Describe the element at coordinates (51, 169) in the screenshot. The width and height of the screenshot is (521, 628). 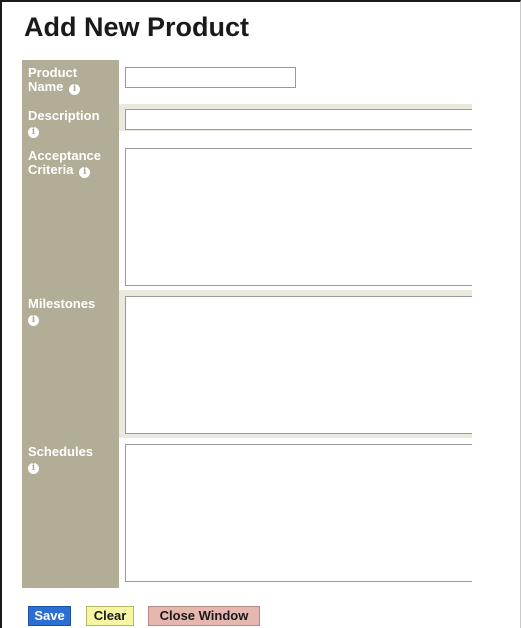
I see `acceptance-criteria-label-line2: Criteria` at that location.